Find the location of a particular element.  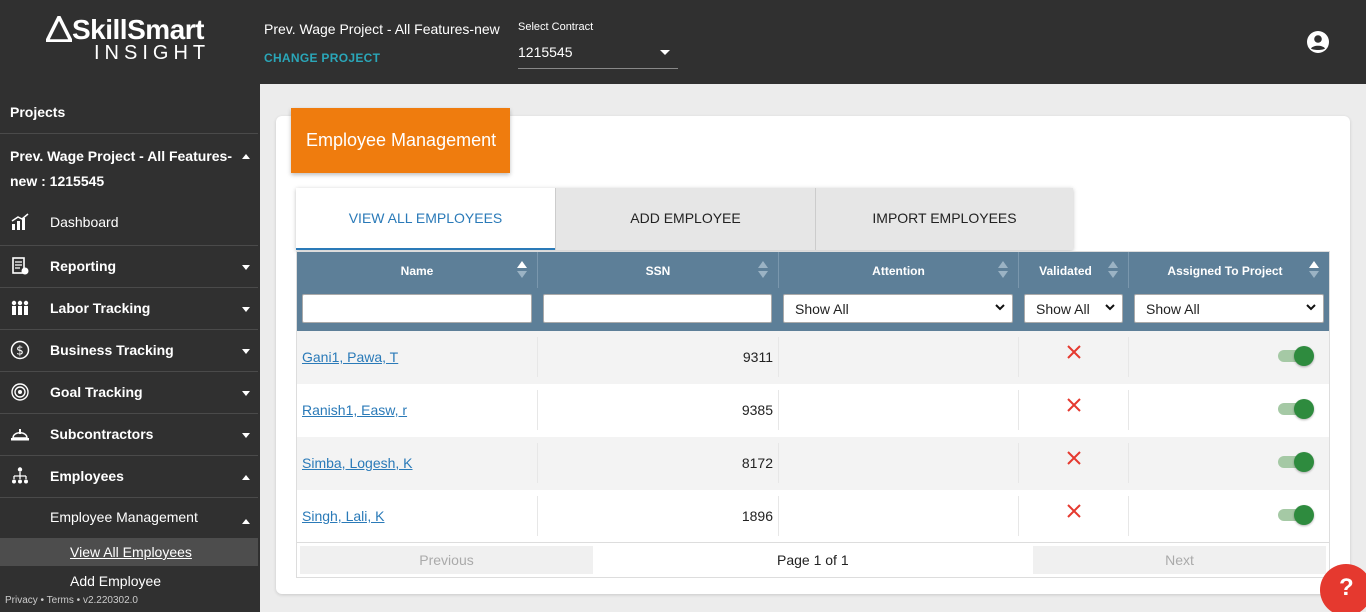

sidebar-item-labor-tracking: Labor Tracking is located at coordinates (129, 308).